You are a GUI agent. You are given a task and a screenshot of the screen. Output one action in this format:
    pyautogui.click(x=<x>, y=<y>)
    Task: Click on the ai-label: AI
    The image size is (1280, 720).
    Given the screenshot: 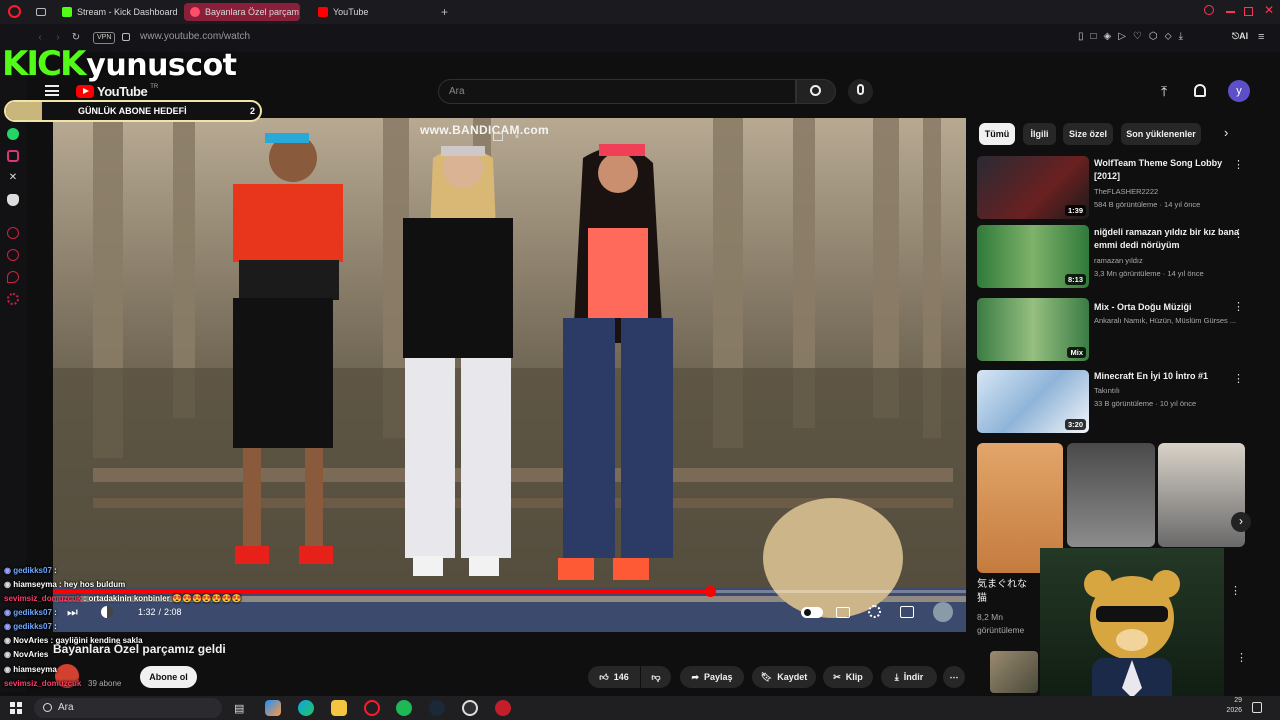 What is the action you would take?
    pyautogui.click(x=1244, y=36)
    